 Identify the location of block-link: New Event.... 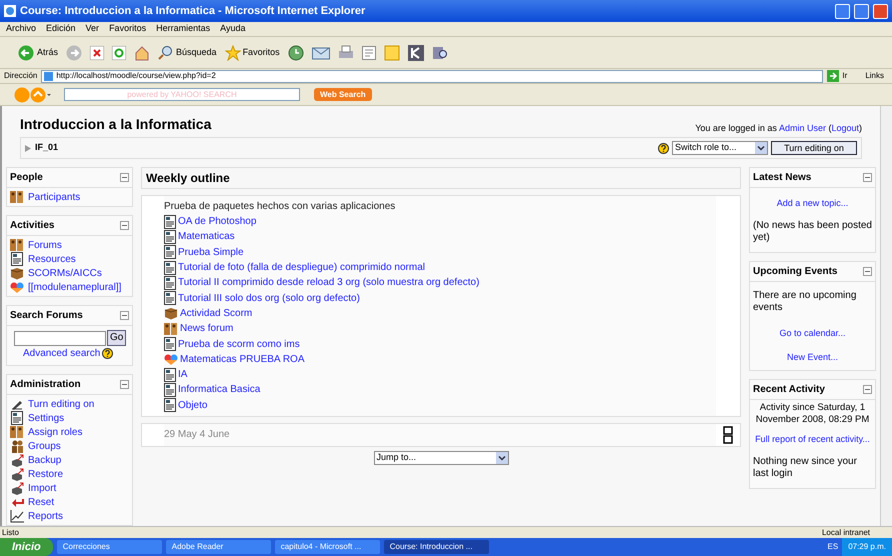
(812, 357).